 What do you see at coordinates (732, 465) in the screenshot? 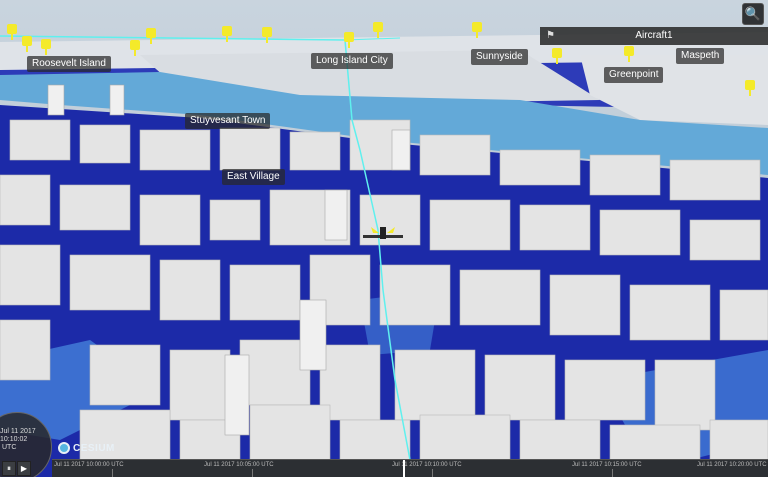
I see `timeline-tick-label: Jul 11 2017 10:20:00 UTC` at bounding box center [732, 465].